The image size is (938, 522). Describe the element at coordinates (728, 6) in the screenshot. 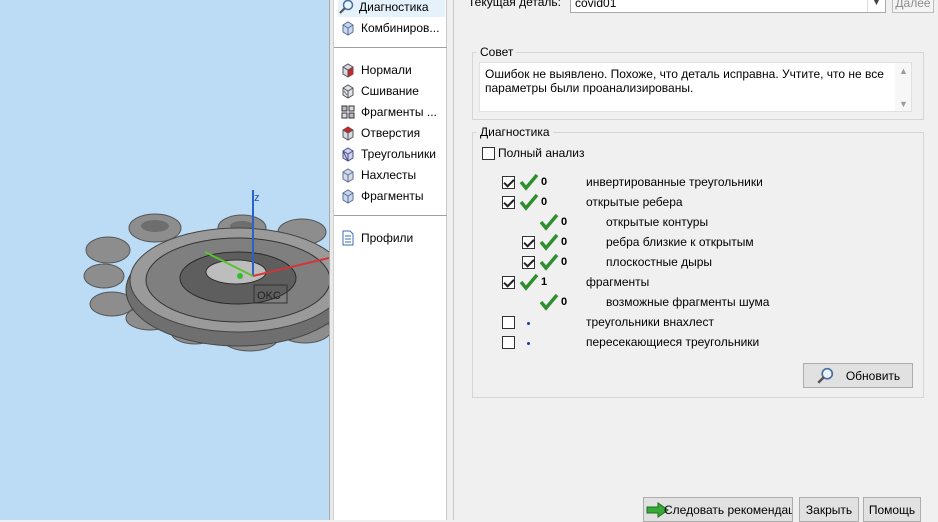

I see `current-part-select: covid01 ▼` at that location.